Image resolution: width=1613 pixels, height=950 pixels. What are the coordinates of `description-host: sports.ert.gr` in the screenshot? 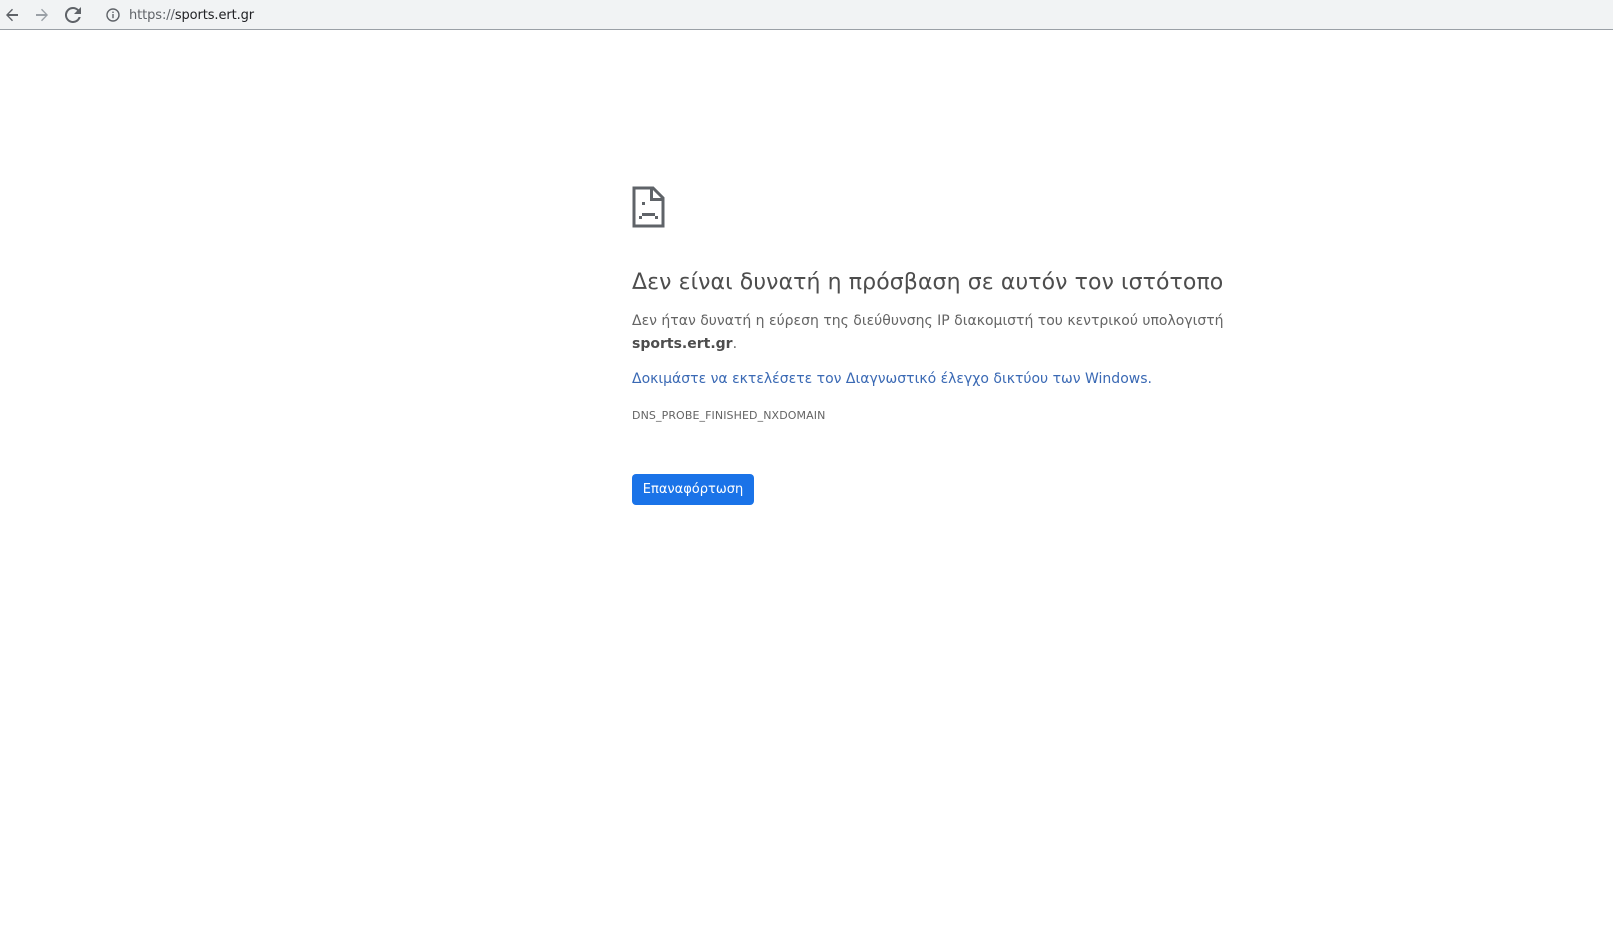 It's located at (682, 344).